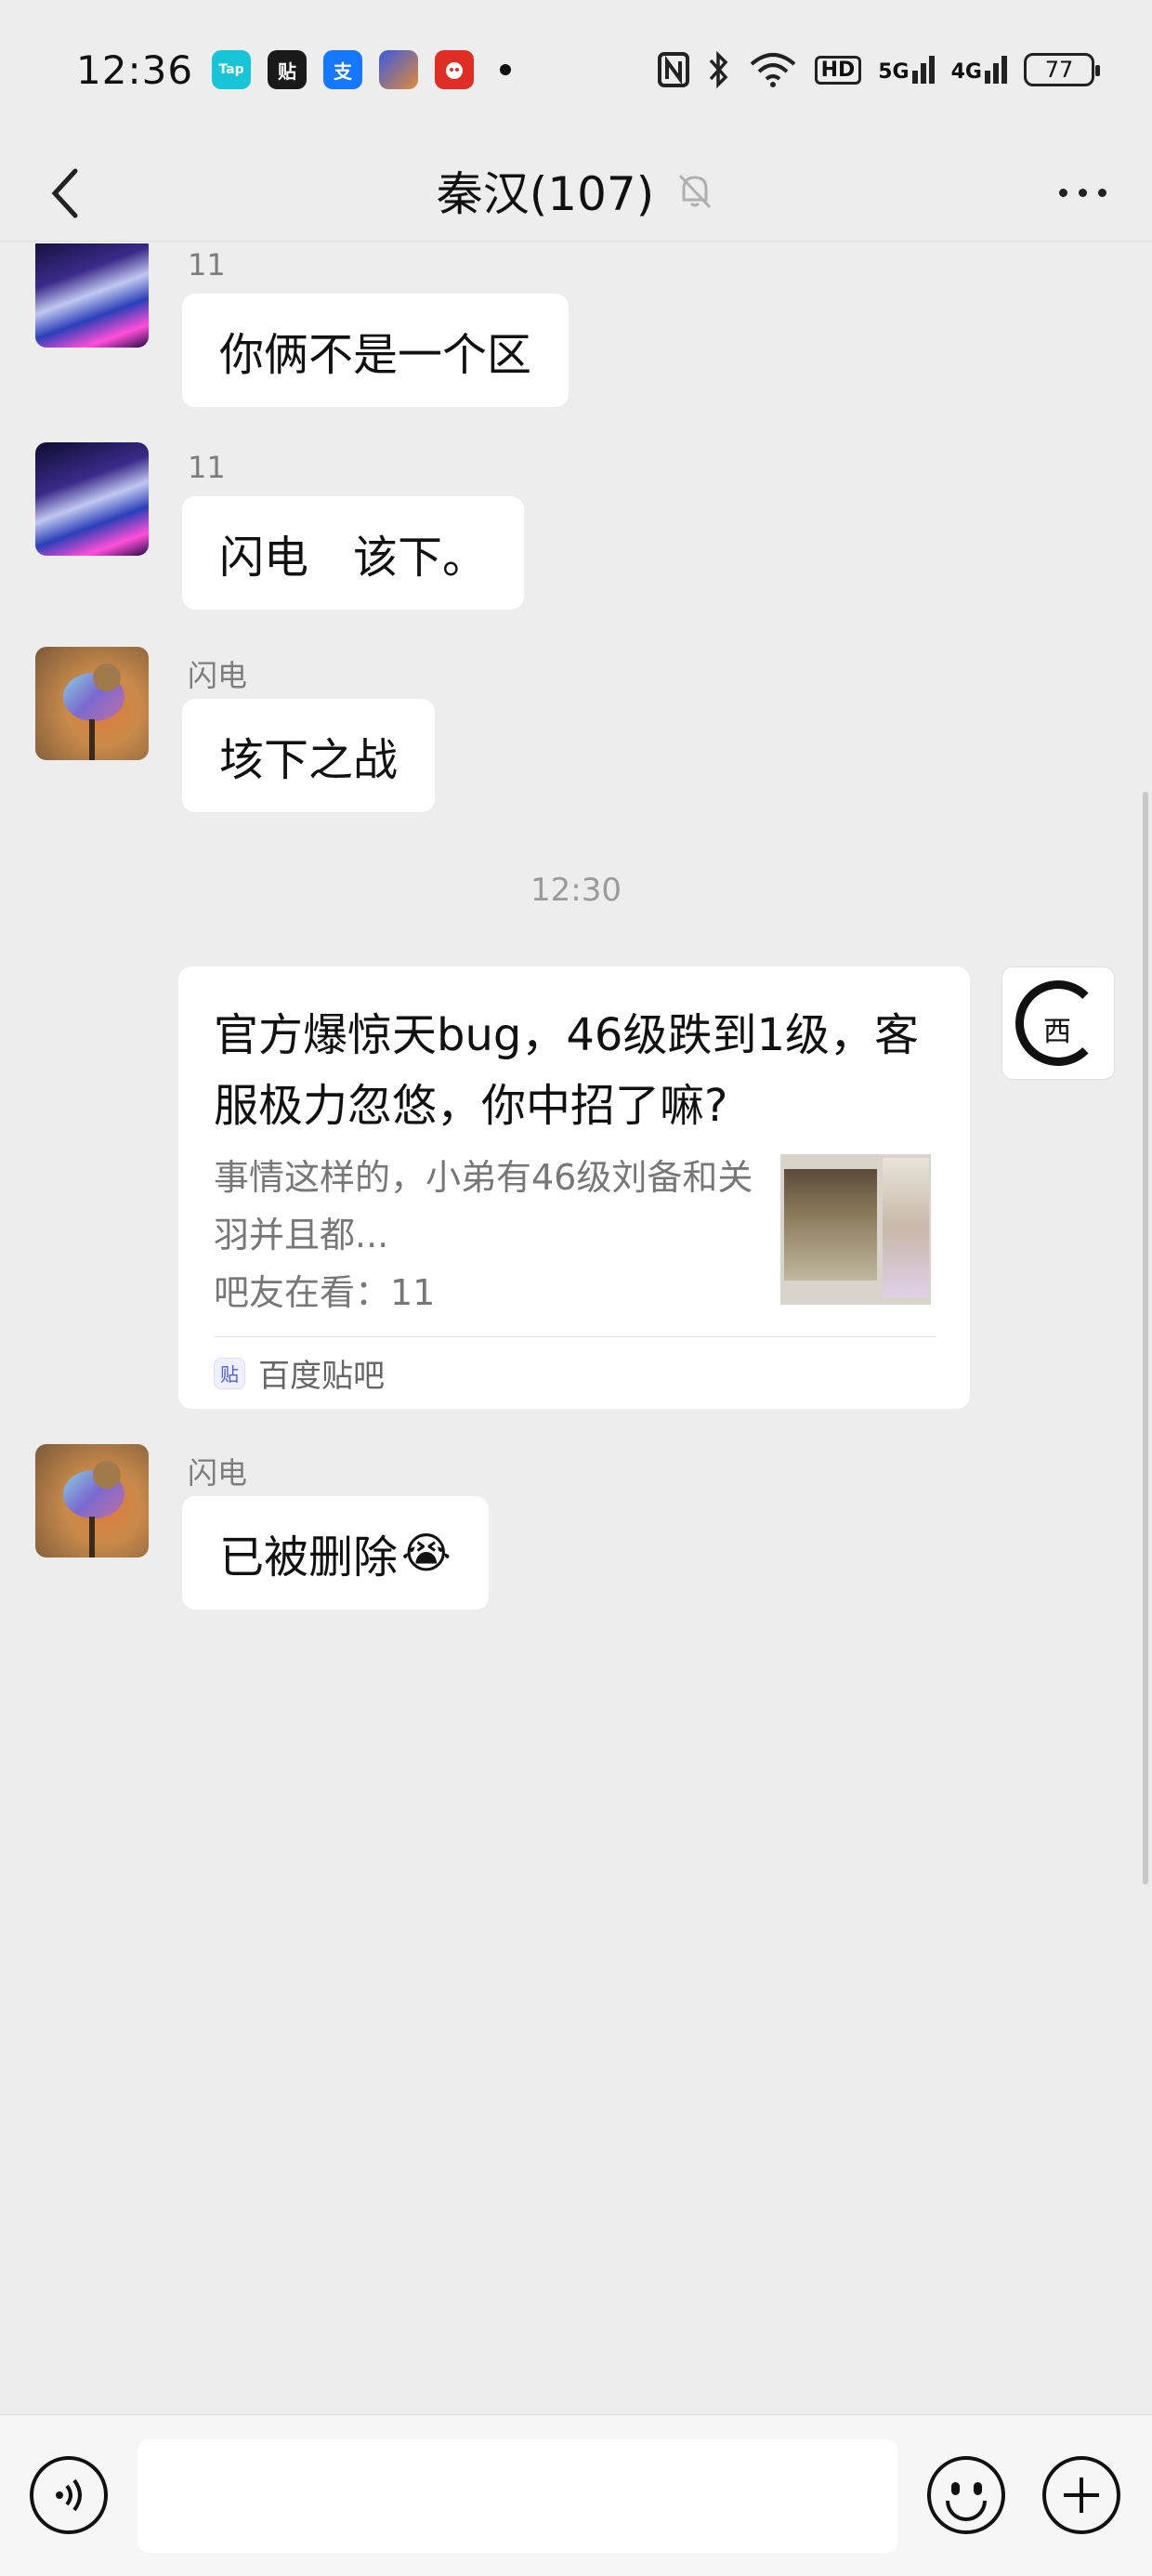  Describe the element at coordinates (1081, 2495) in the screenshot. I see `more-actions-button` at that location.